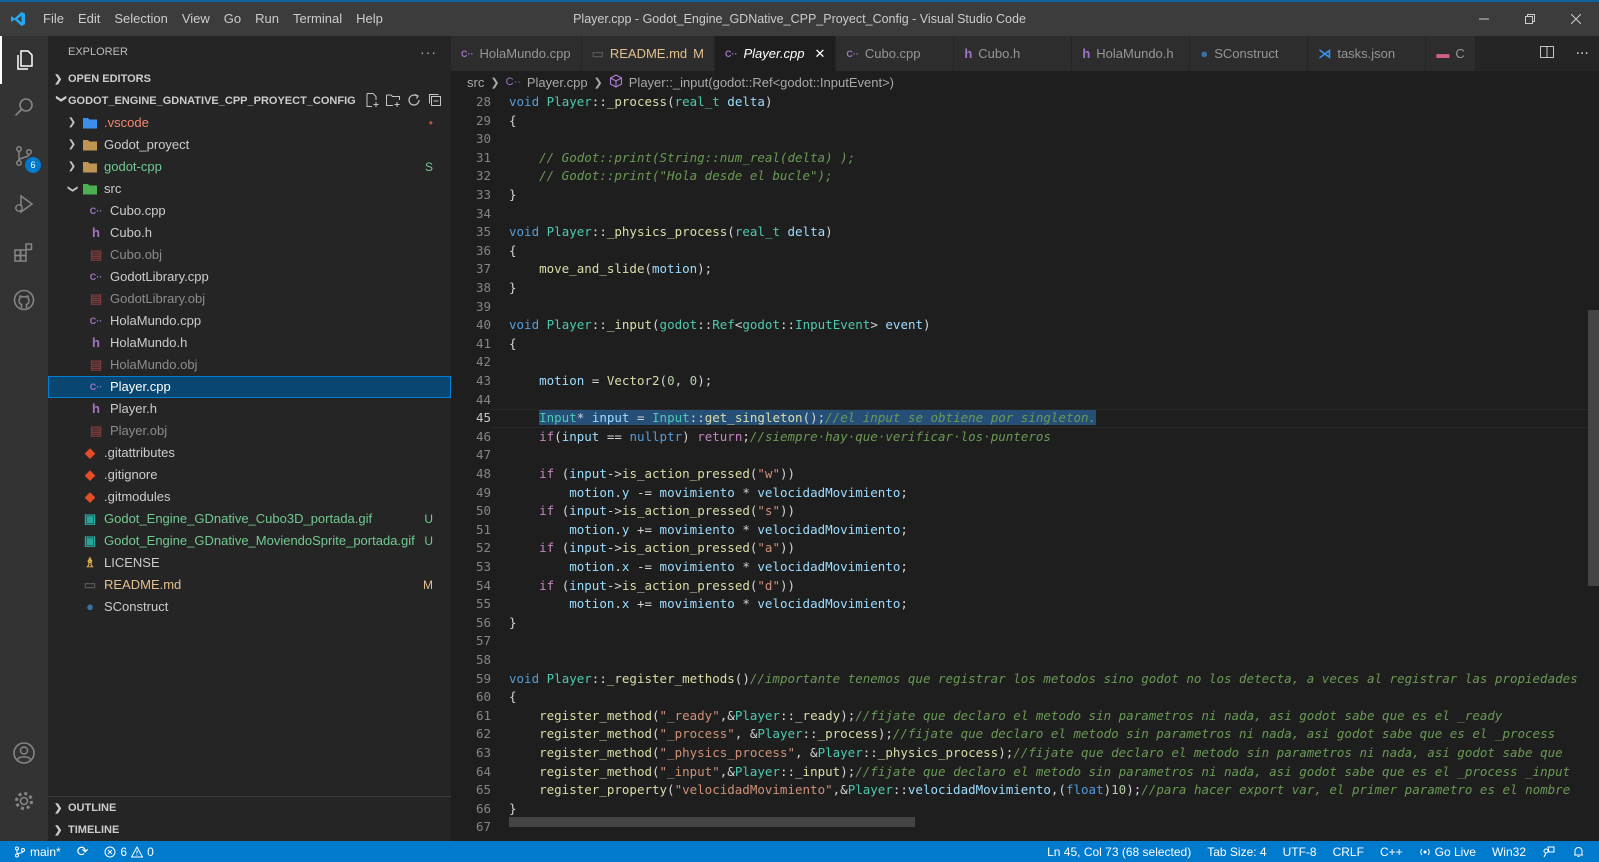 This screenshot has height=862, width=1599. What do you see at coordinates (249, 343) in the screenshot?
I see `tree-item: h HolaMundo.h` at bounding box center [249, 343].